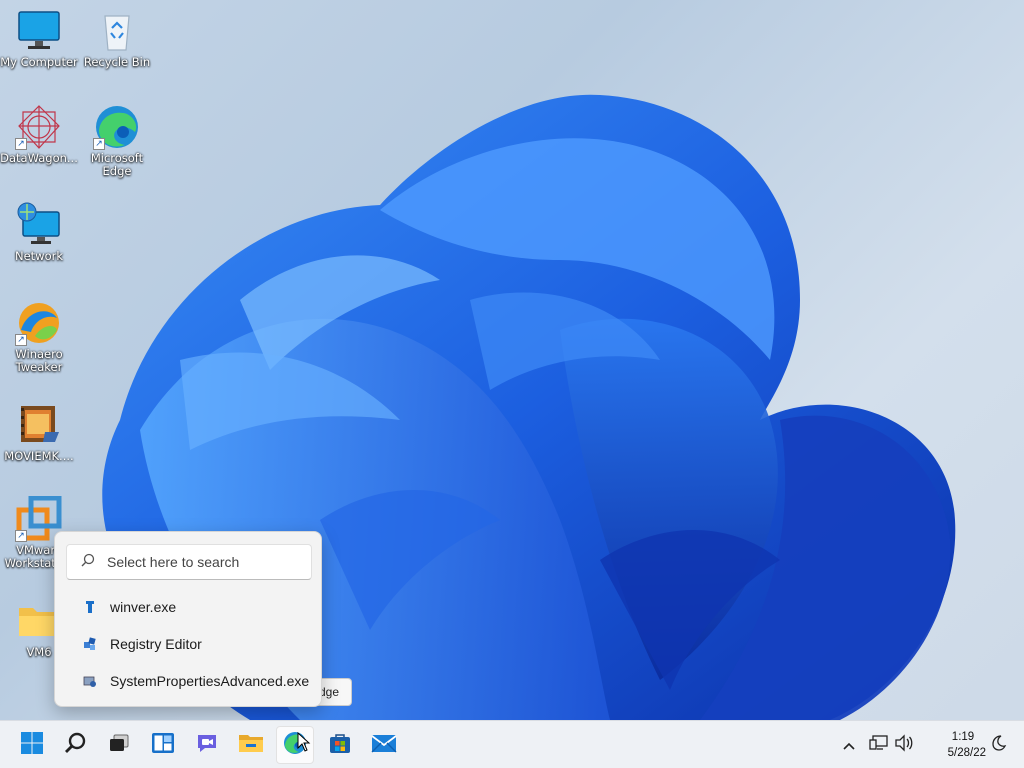  I want to click on movie-maker-icon, so click(39, 425).